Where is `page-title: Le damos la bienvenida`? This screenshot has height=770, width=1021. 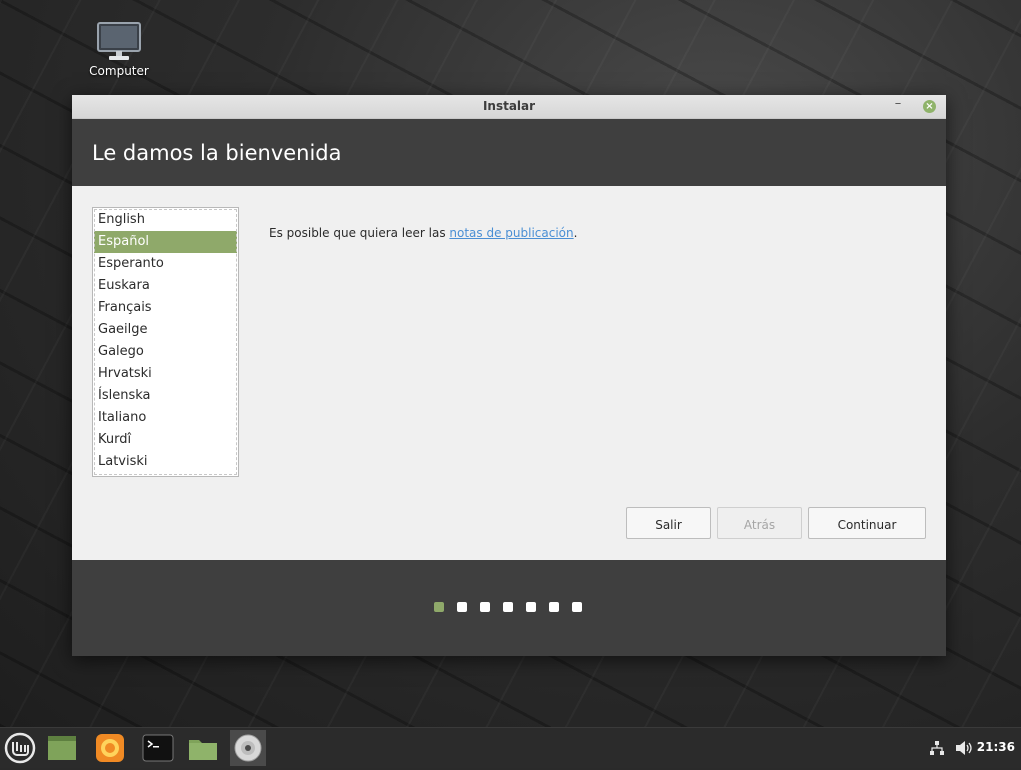 page-title: Le damos la bienvenida is located at coordinates (217, 153).